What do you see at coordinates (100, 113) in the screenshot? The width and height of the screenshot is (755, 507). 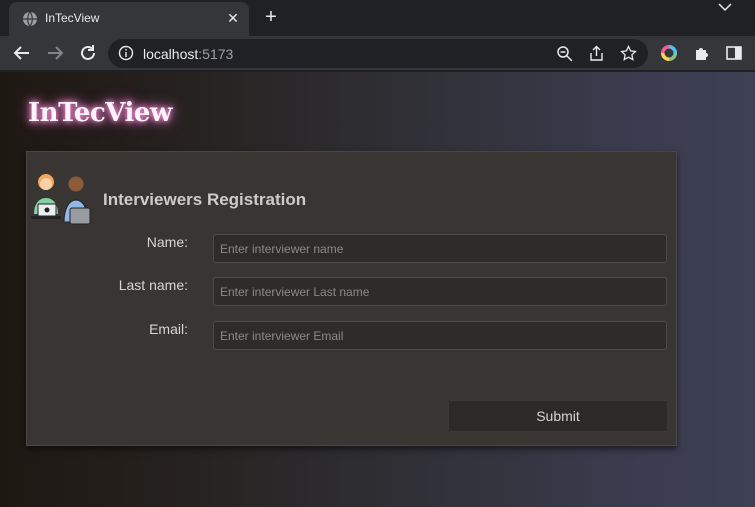 I see `brand-logo: InTecView` at bounding box center [100, 113].